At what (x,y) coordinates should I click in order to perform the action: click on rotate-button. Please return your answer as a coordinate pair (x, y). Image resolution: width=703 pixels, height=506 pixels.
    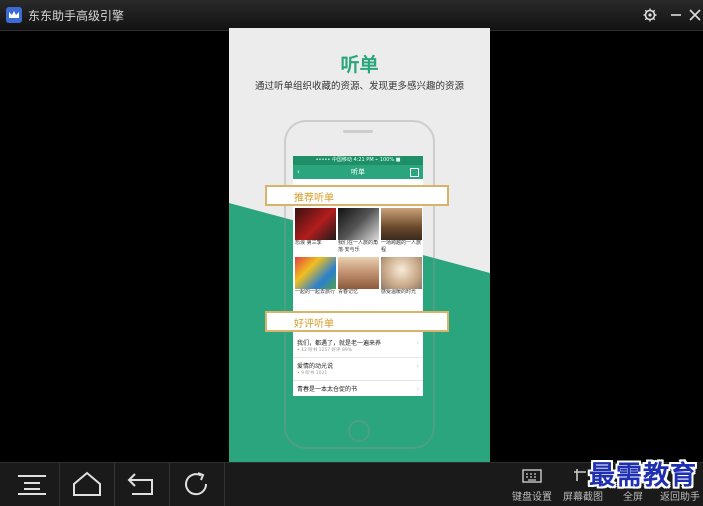
    Looking at the image, I should click on (197, 484).